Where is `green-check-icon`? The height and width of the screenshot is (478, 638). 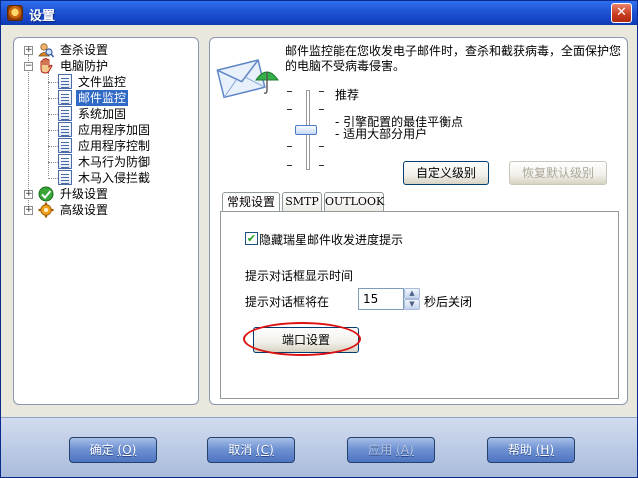 green-check-icon is located at coordinates (46, 194).